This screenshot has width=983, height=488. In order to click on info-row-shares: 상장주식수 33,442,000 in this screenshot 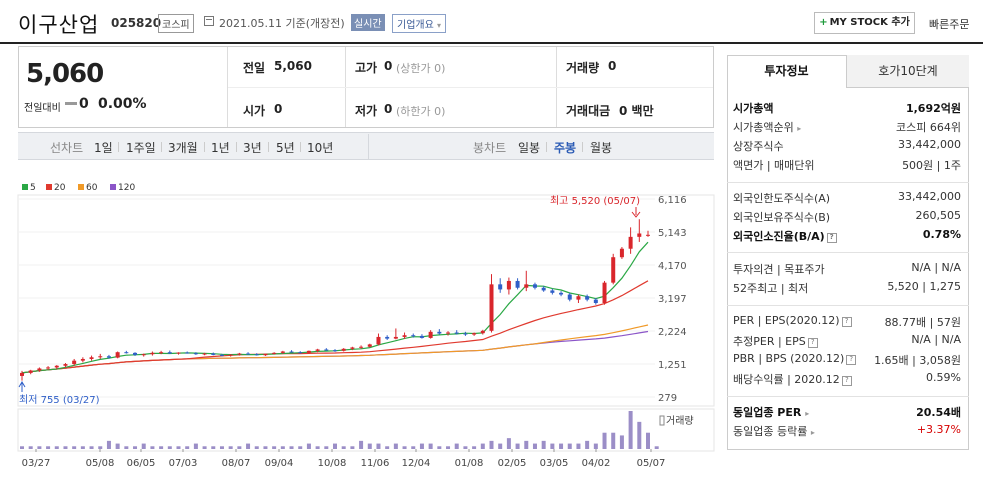, I will do `click(847, 146)`.